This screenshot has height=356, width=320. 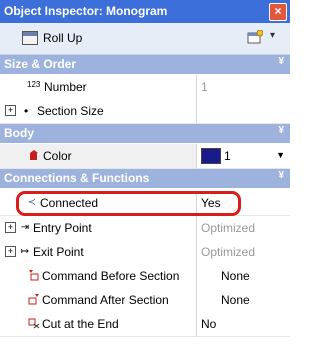 I want to click on chevron-down-icon: ▾, so click(x=272, y=35).